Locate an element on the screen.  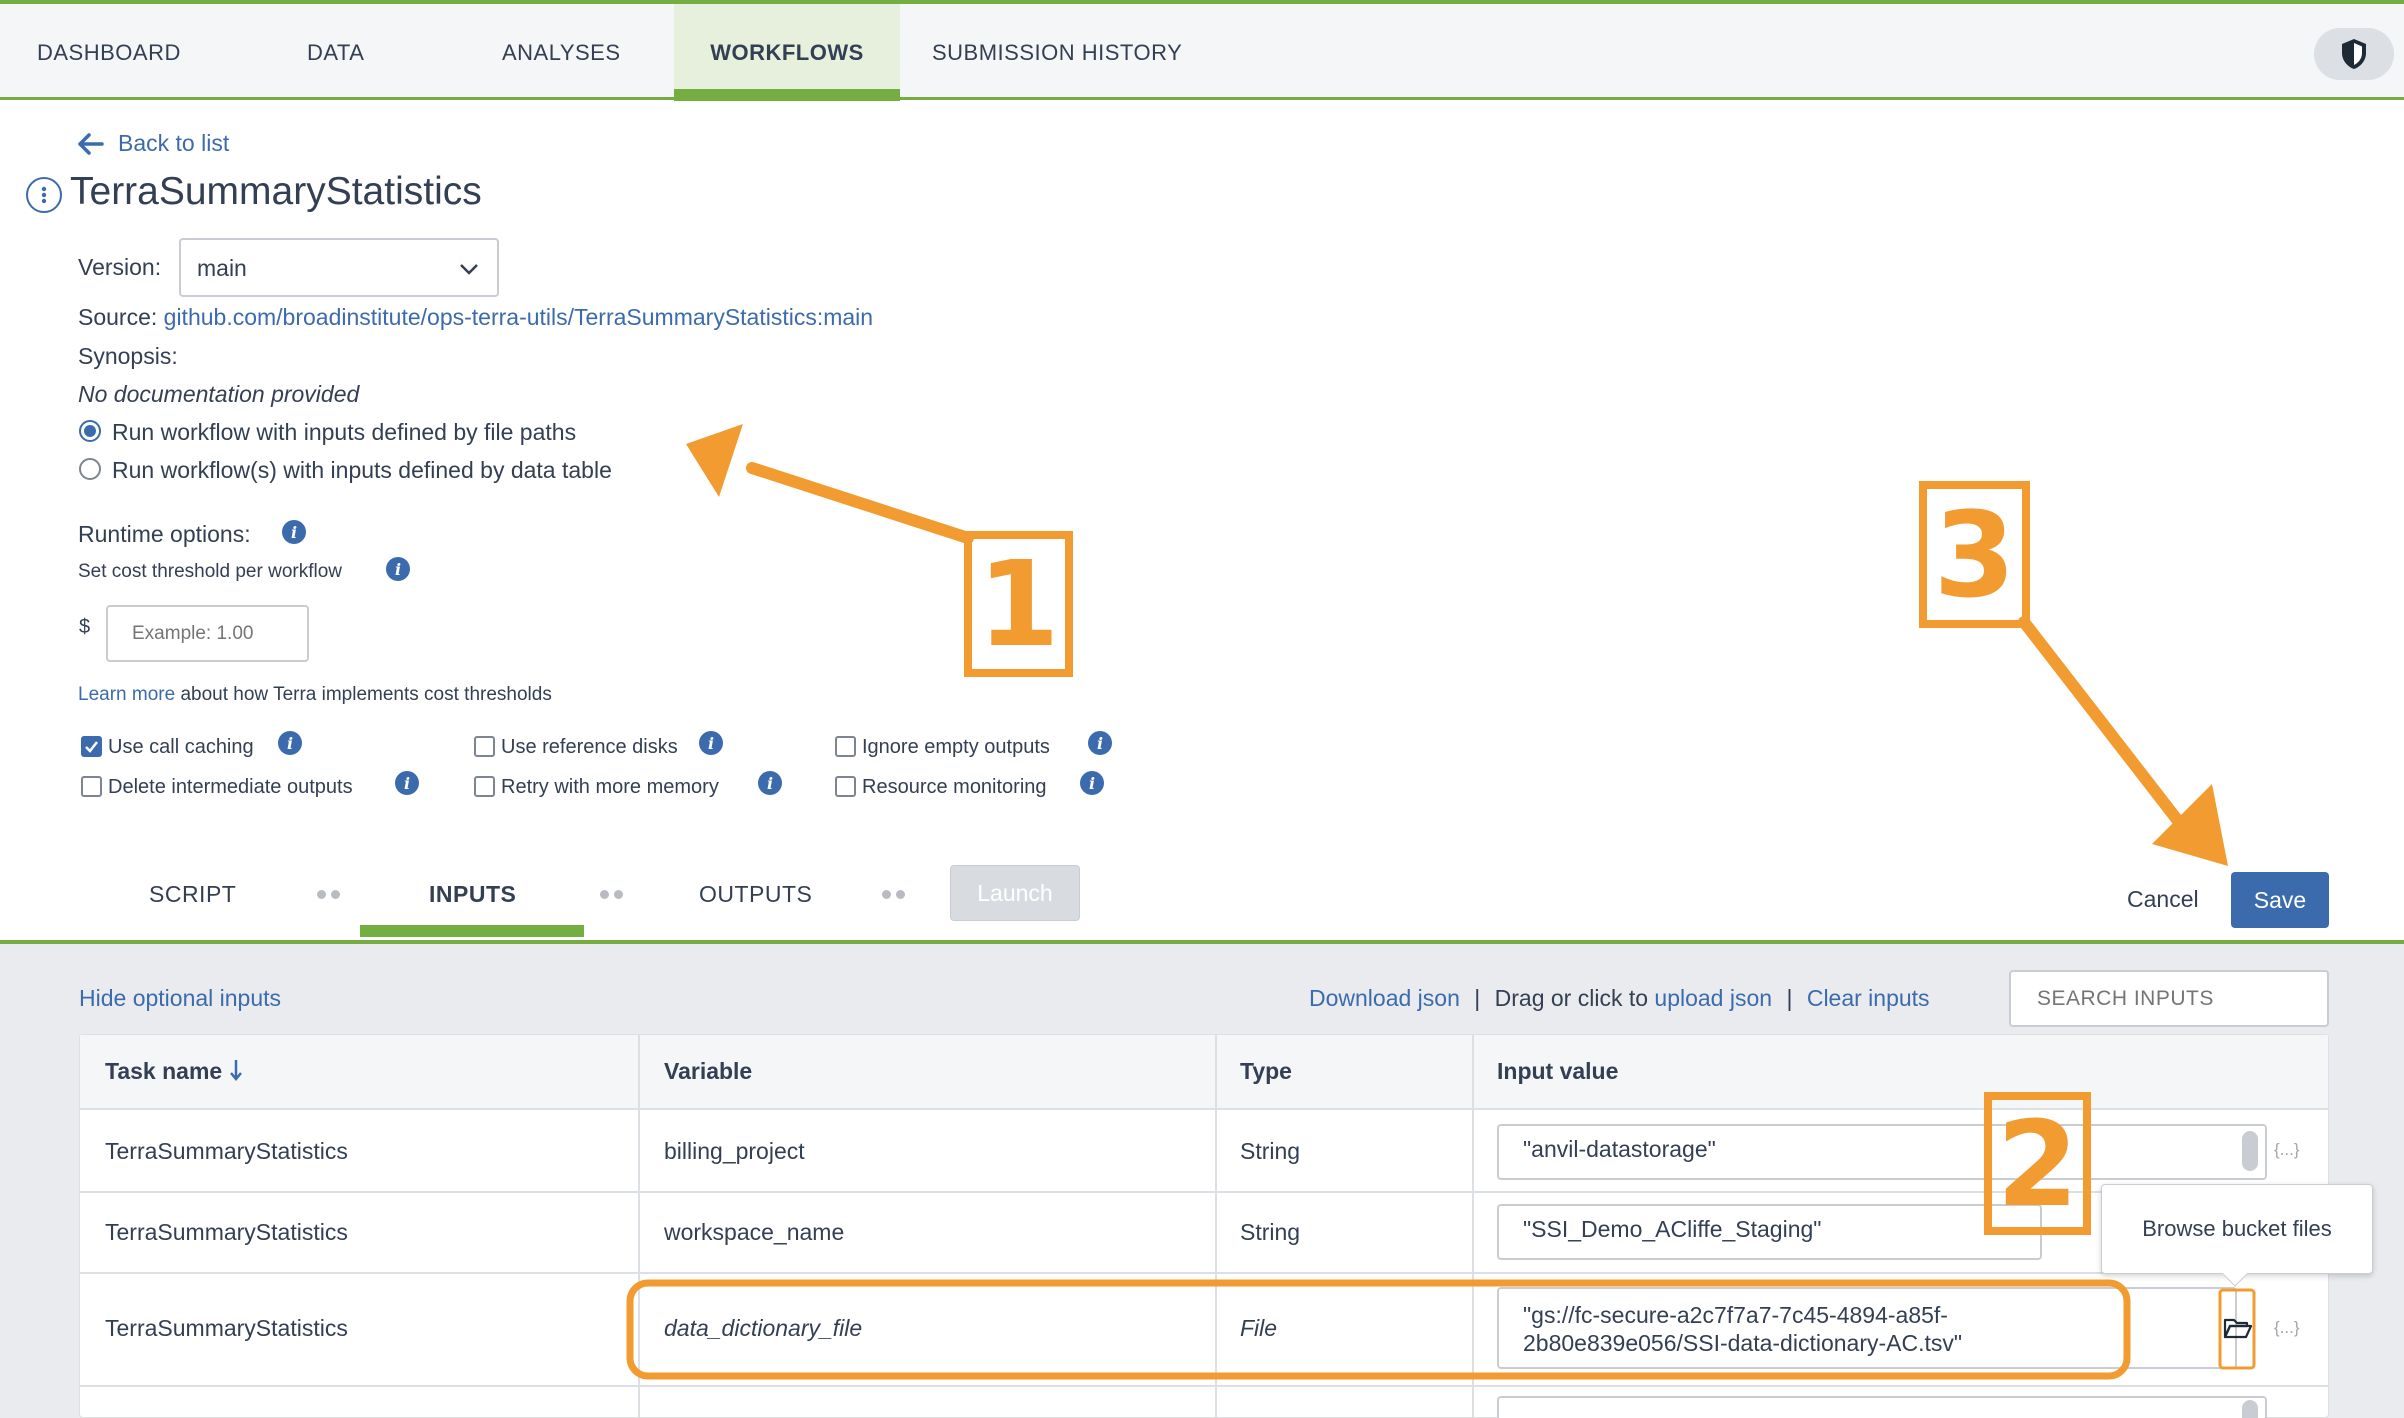
arrow-1-line is located at coordinates (860, 503).